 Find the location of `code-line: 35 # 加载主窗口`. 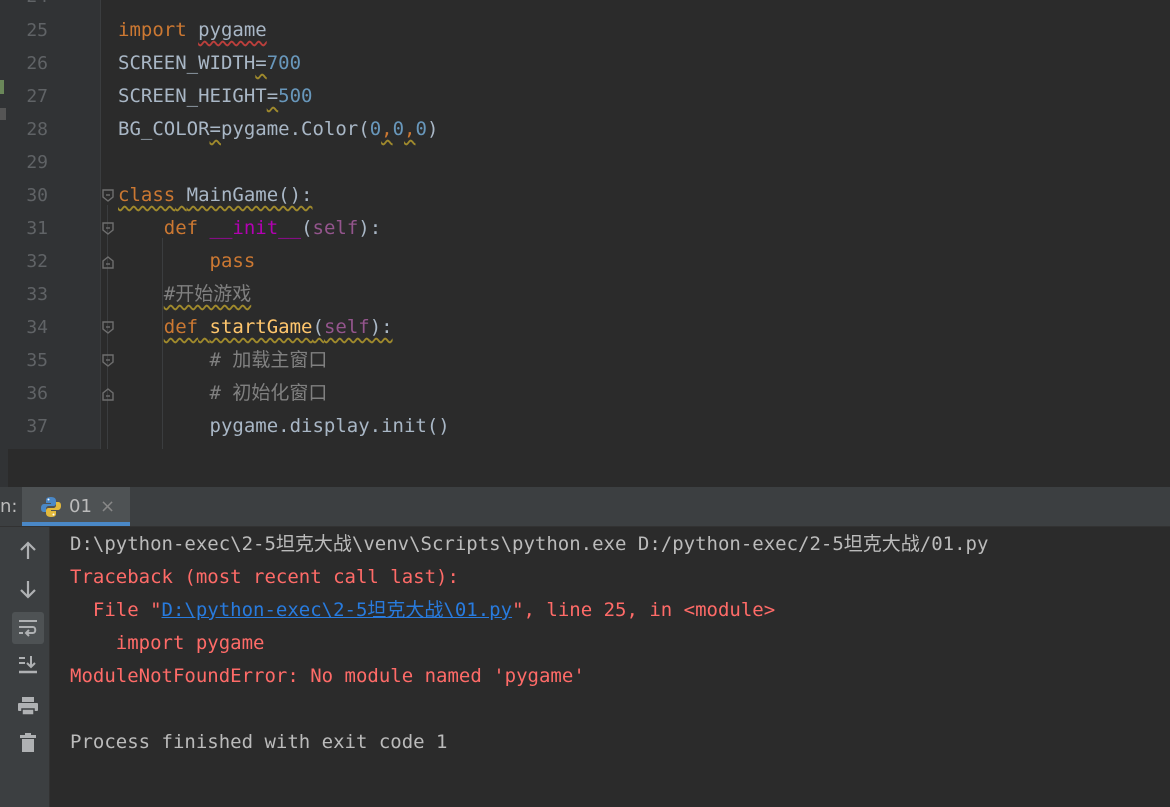

code-line: 35 # 加载主窗口 is located at coordinates (585, 360).